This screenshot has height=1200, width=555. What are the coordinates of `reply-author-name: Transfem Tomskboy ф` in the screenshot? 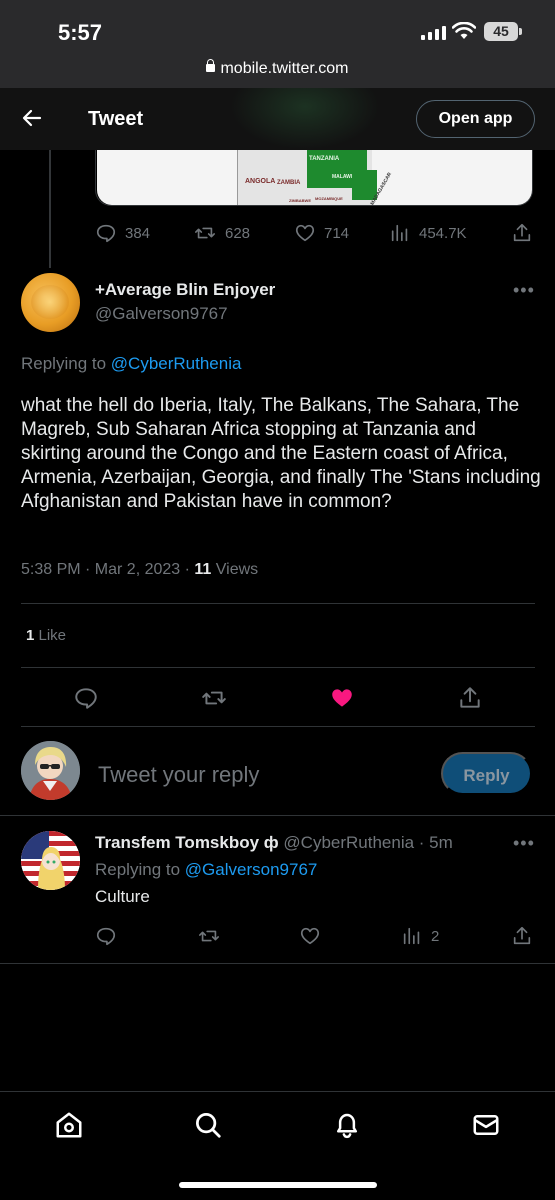 It's located at (187, 842).